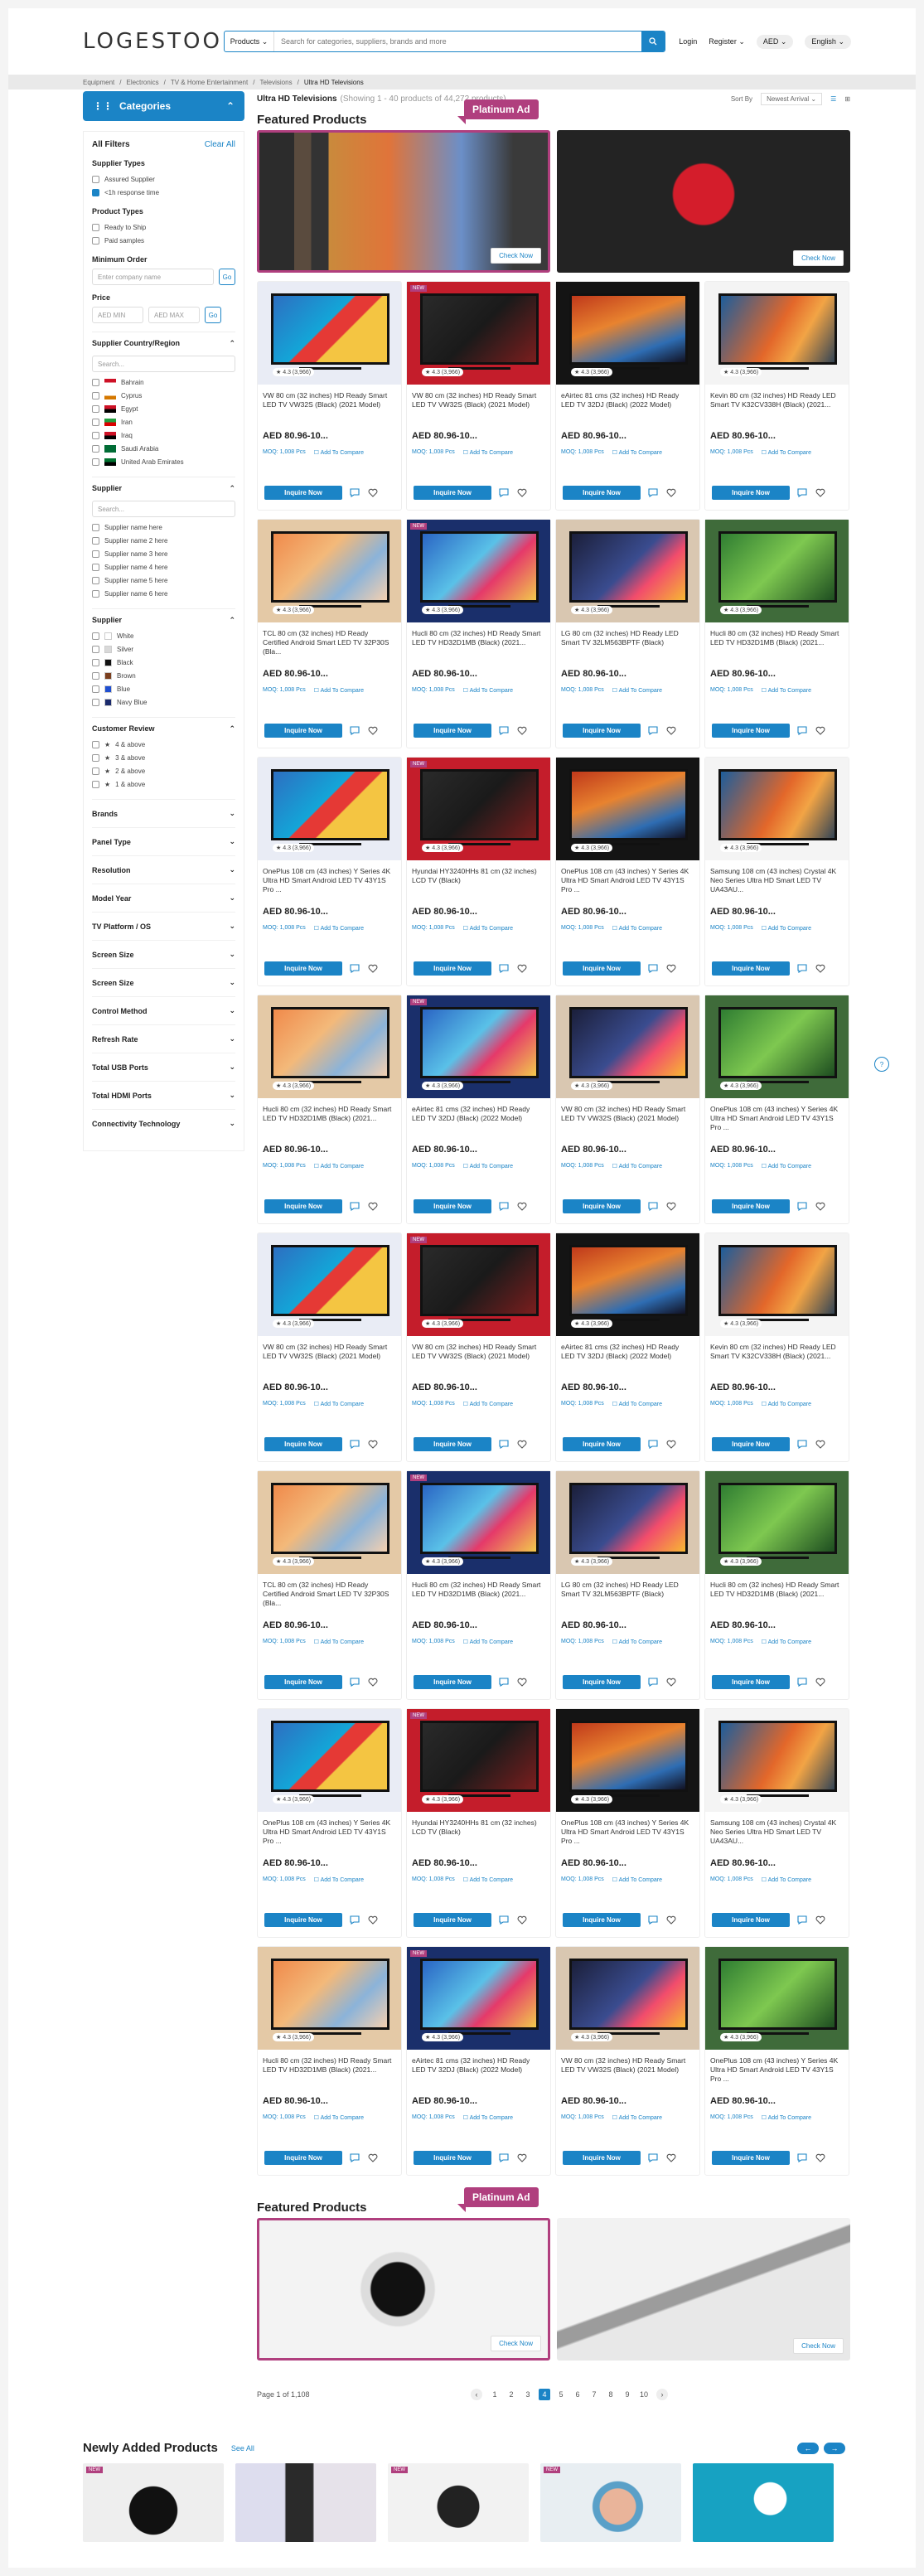  What do you see at coordinates (881, 1064) in the screenshot?
I see `chat-float-icon: ?` at bounding box center [881, 1064].